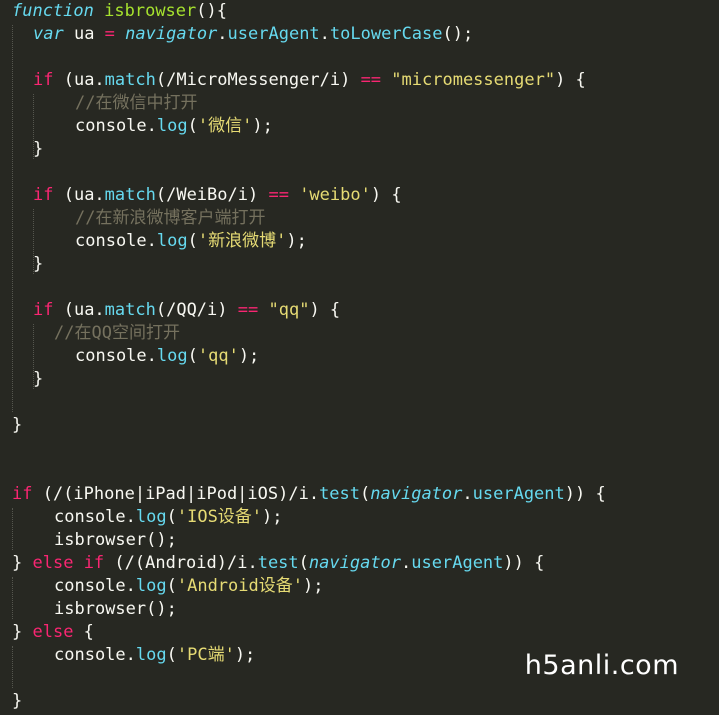  I want to click on code-token: ();, so click(458, 34).